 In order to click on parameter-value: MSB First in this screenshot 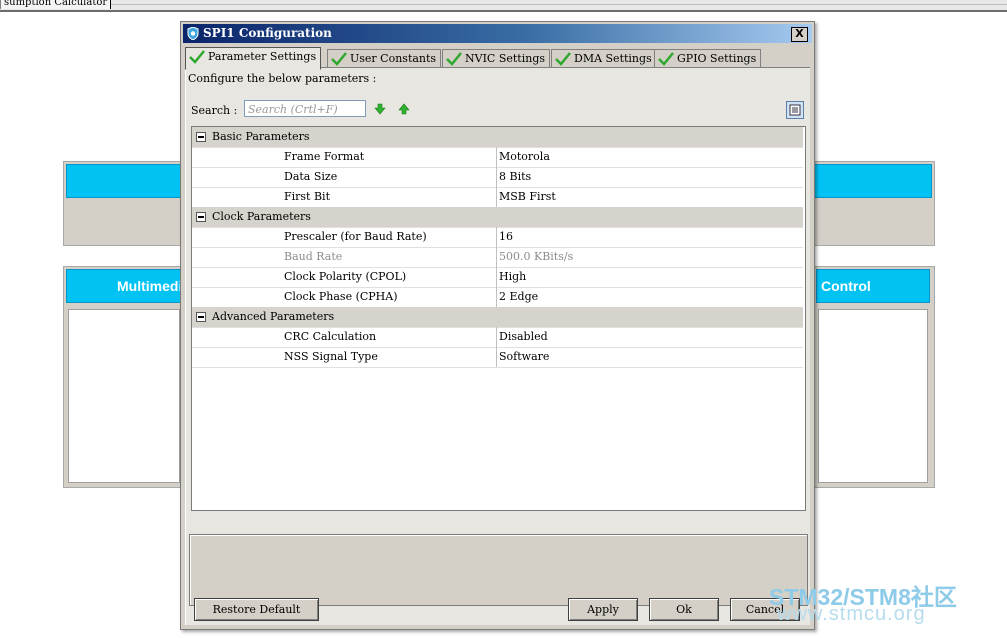, I will do `click(527, 196)`.